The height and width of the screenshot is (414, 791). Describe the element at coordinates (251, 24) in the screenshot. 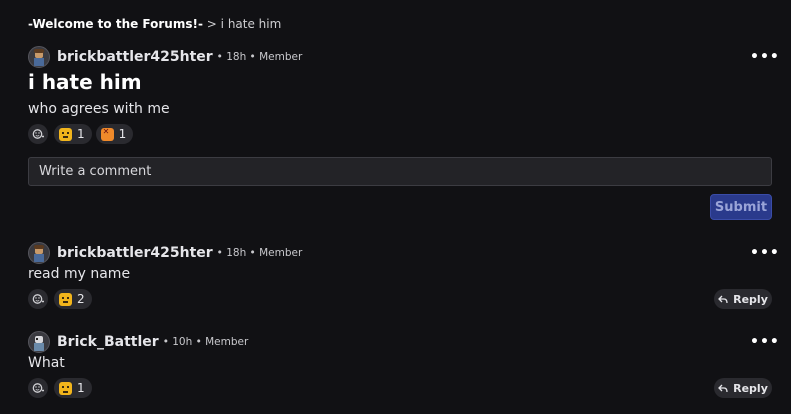

I see `breadcrumb-current: i hate him` at that location.